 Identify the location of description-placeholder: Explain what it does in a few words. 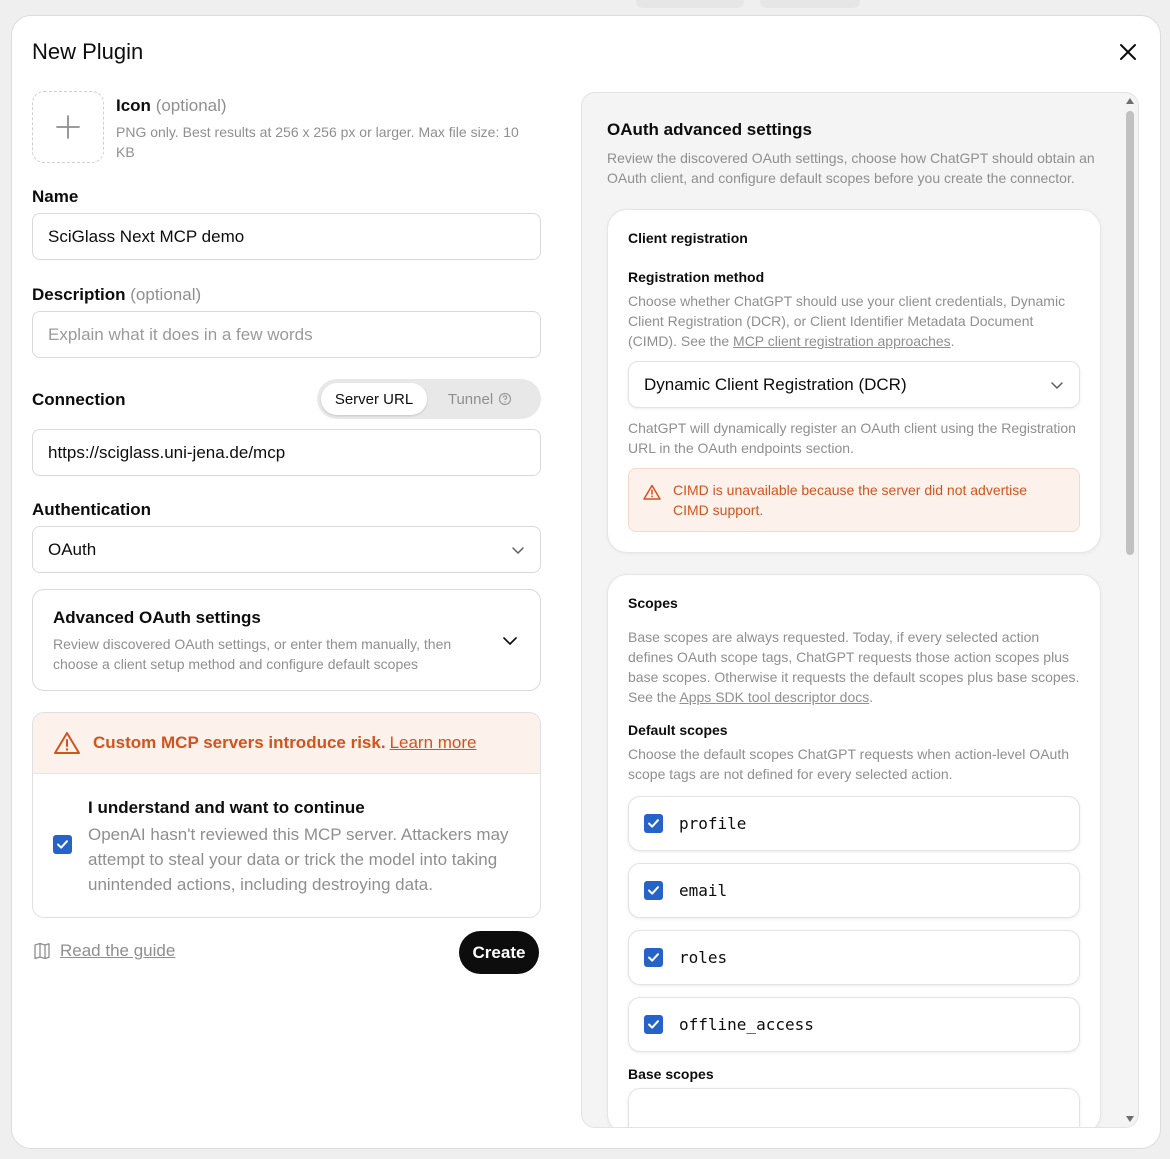
(180, 334).